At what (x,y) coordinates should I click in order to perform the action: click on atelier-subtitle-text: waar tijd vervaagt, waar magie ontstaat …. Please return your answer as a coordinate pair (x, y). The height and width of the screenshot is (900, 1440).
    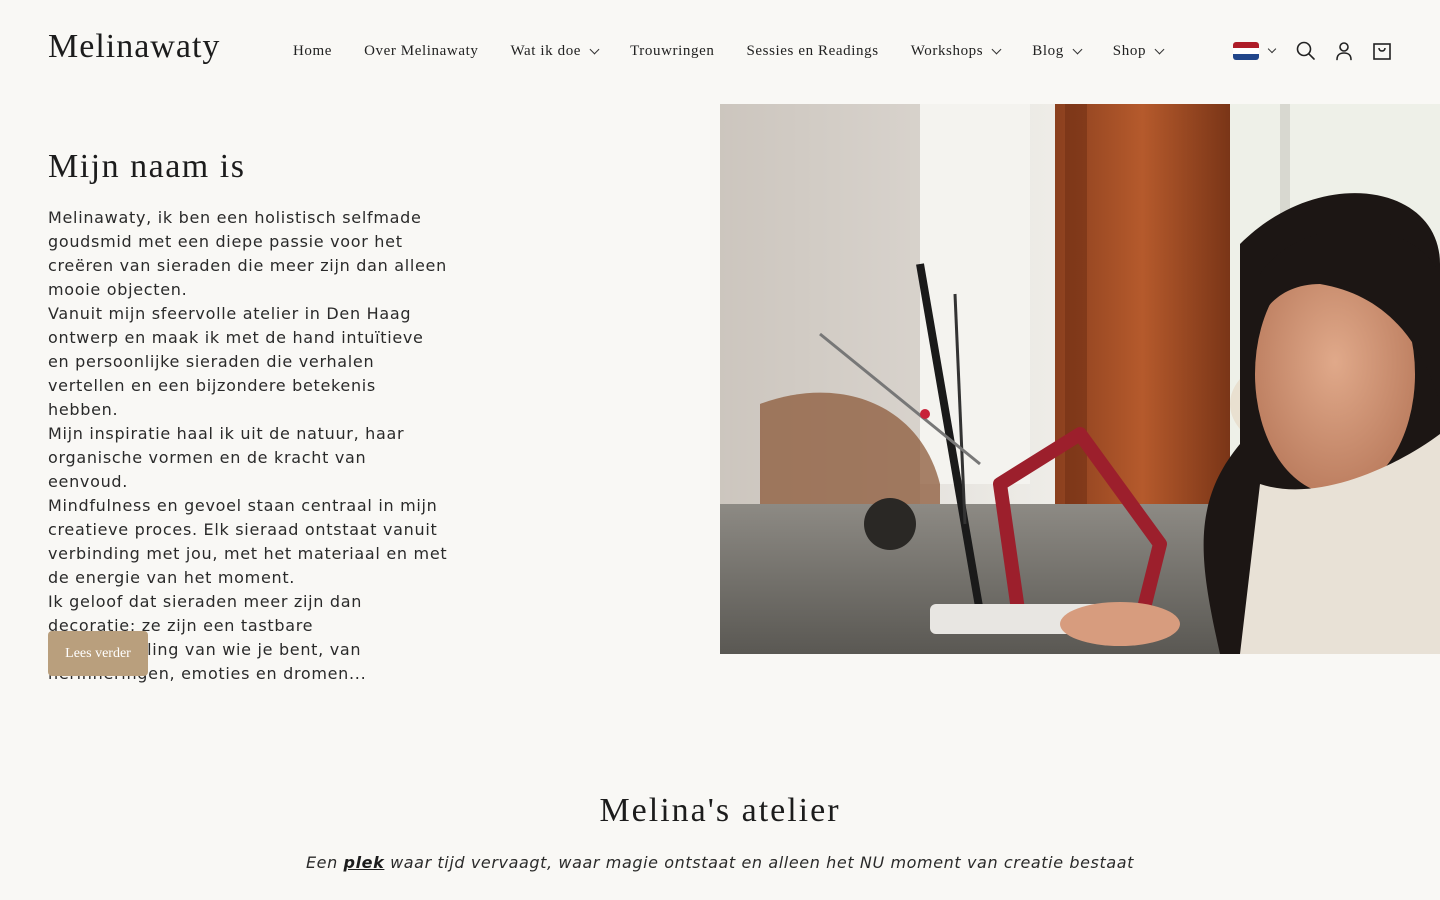
    Looking at the image, I should click on (759, 862).